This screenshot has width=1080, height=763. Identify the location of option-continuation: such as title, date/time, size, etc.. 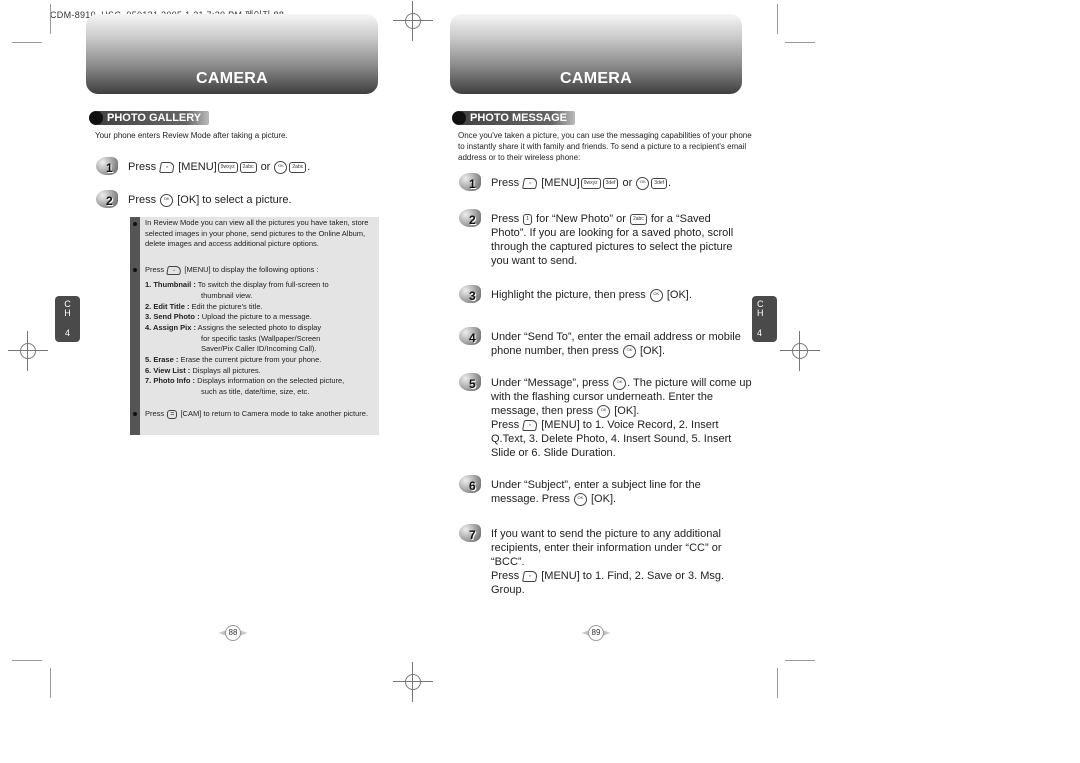
(255, 391).